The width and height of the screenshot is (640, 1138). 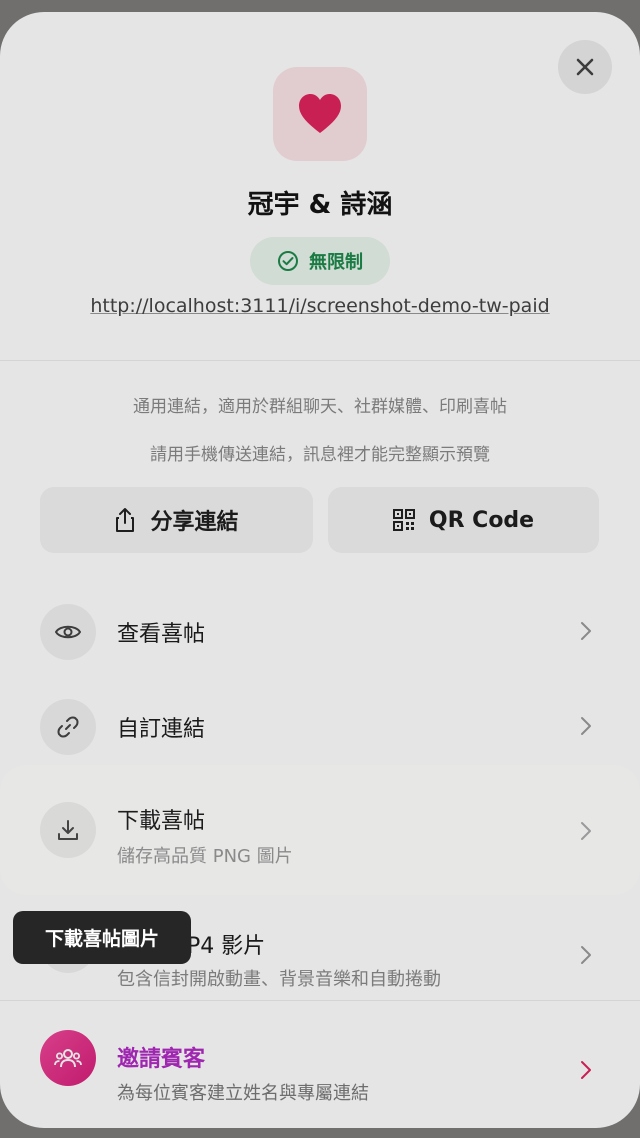 What do you see at coordinates (102, 937) in the screenshot?
I see `tooltip: 下載喜帖圖片` at bounding box center [102, 937].